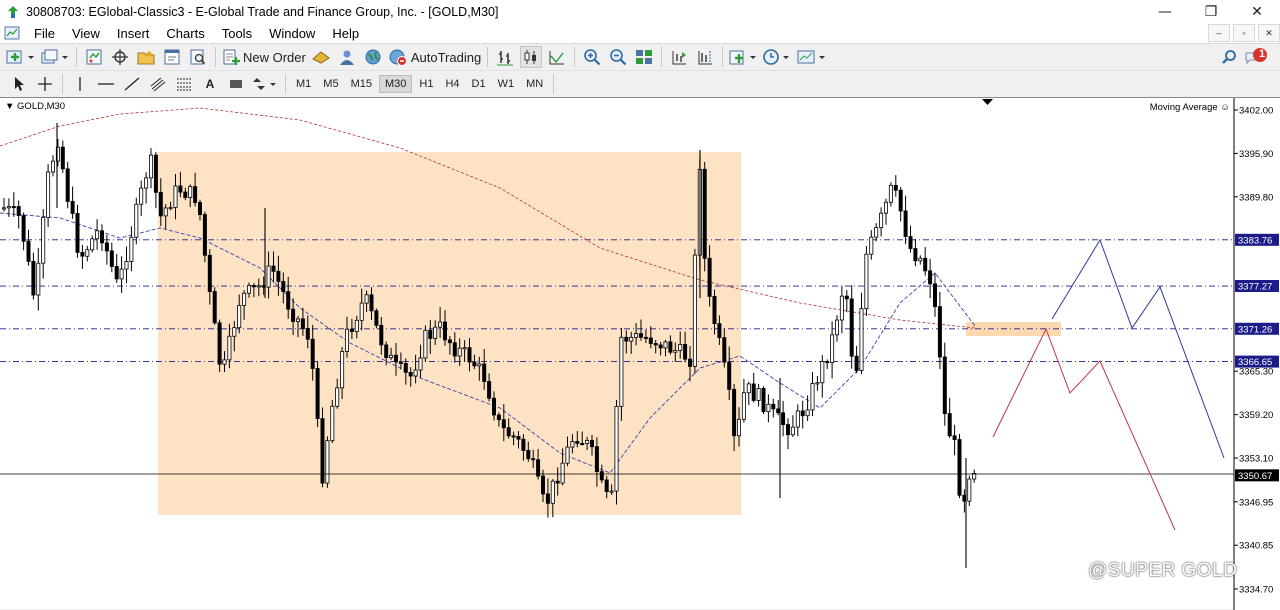 The width and height of the screenshot is (1280, 610). What do you see at coordinates (21, 57) in the screenshot?
I see `new-chart-button` at bounding box center [21, 57].